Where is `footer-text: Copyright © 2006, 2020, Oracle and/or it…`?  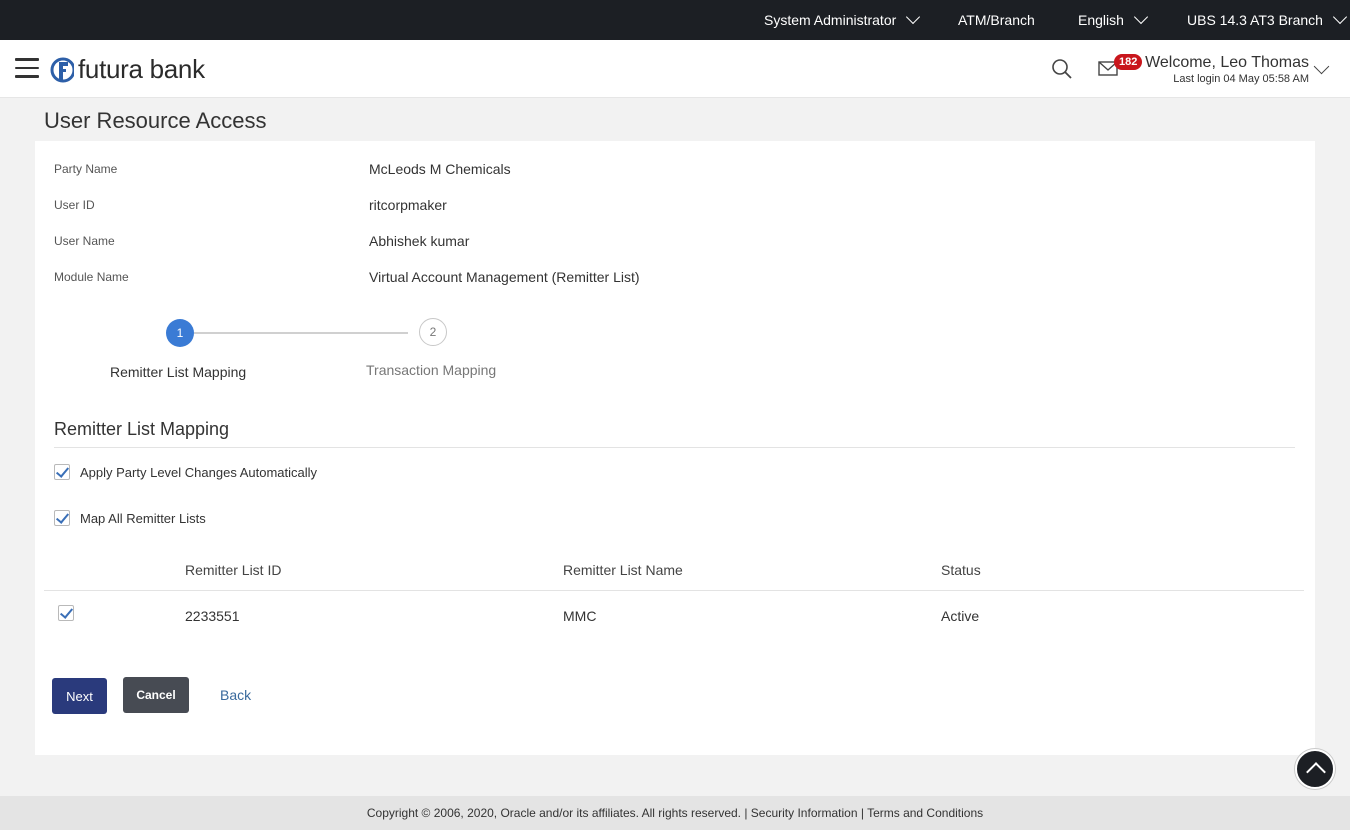
footer-text: Copyright © 2006, 2020, Oracle and/or it… is located at coordinates (675, 813).